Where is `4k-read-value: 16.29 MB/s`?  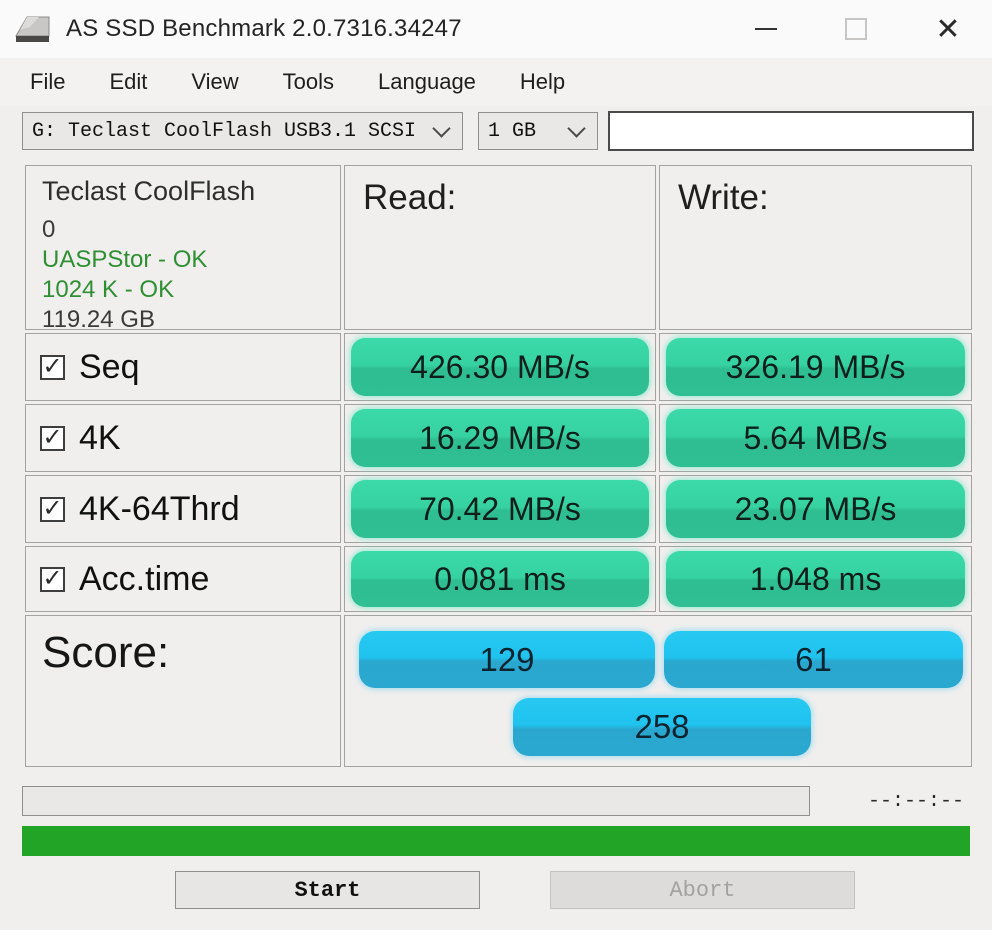
4k-read-value: 16.29 MB/s is located at coordinates (500, 438).